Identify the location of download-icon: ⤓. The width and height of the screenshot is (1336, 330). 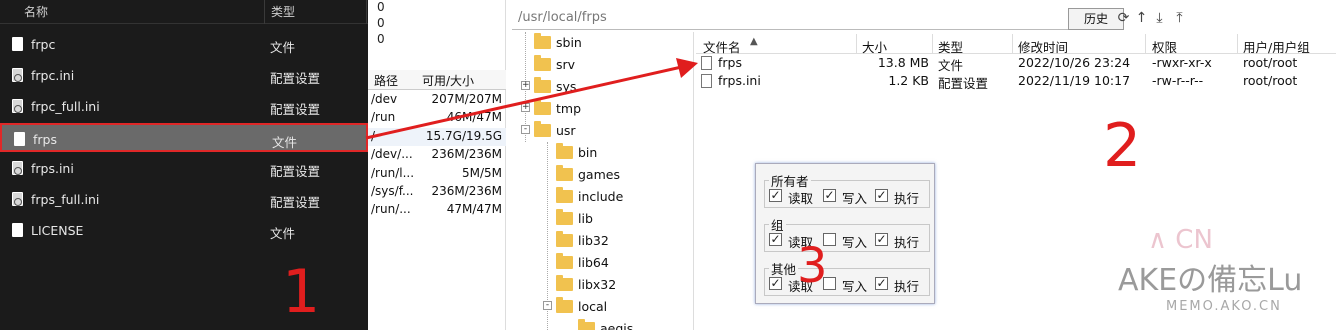
(1159, 18).